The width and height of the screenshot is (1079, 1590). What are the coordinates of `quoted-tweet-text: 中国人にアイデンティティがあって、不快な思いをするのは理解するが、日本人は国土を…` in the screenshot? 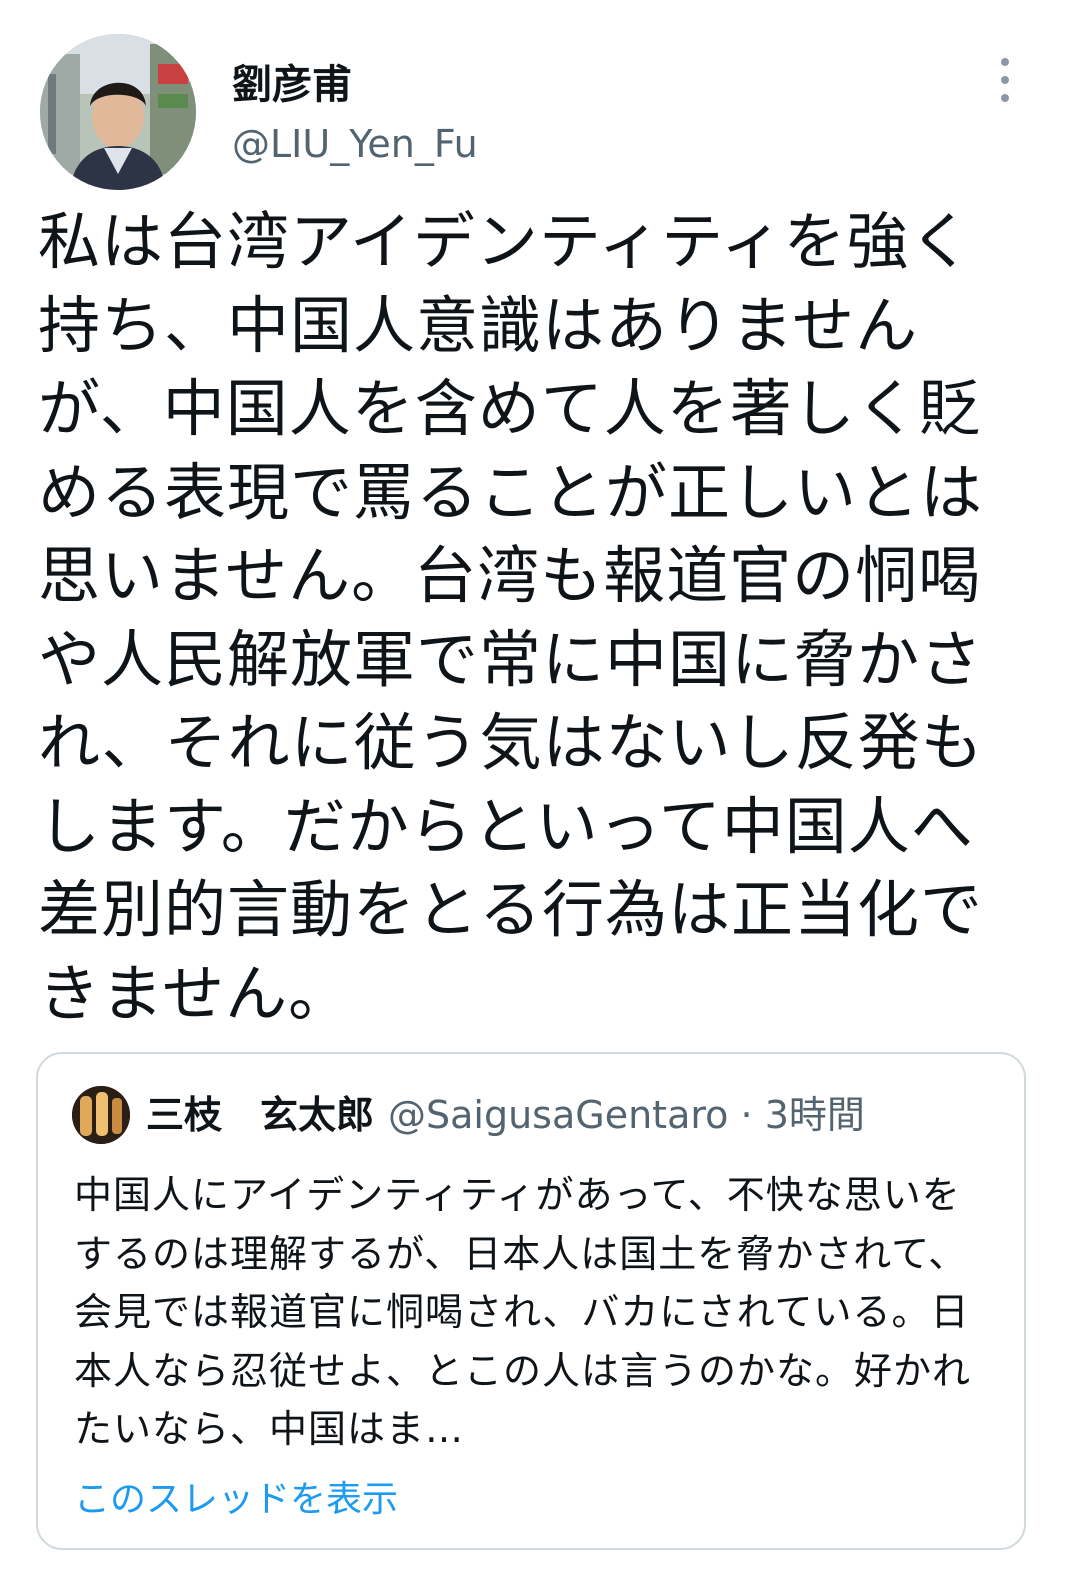 It's located at (523, 1312).